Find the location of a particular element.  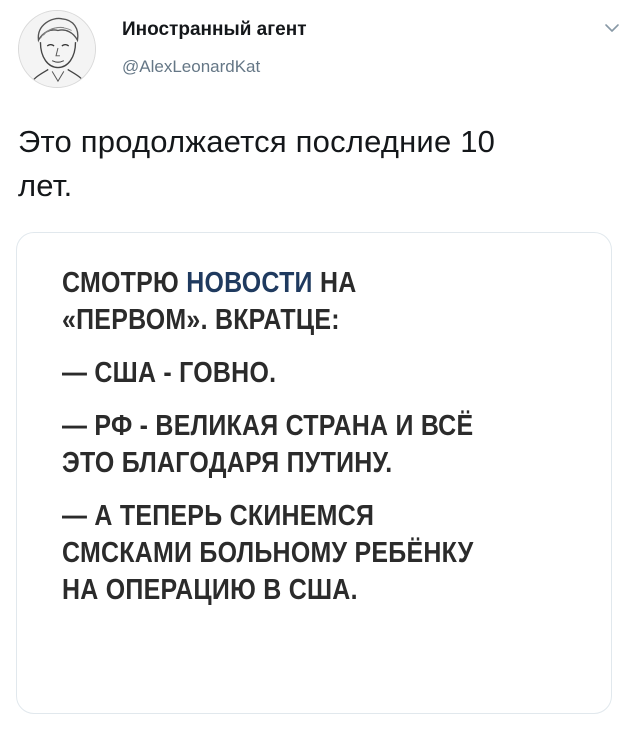

tweet-text-line: лет. is located at coordinates (45, 185).